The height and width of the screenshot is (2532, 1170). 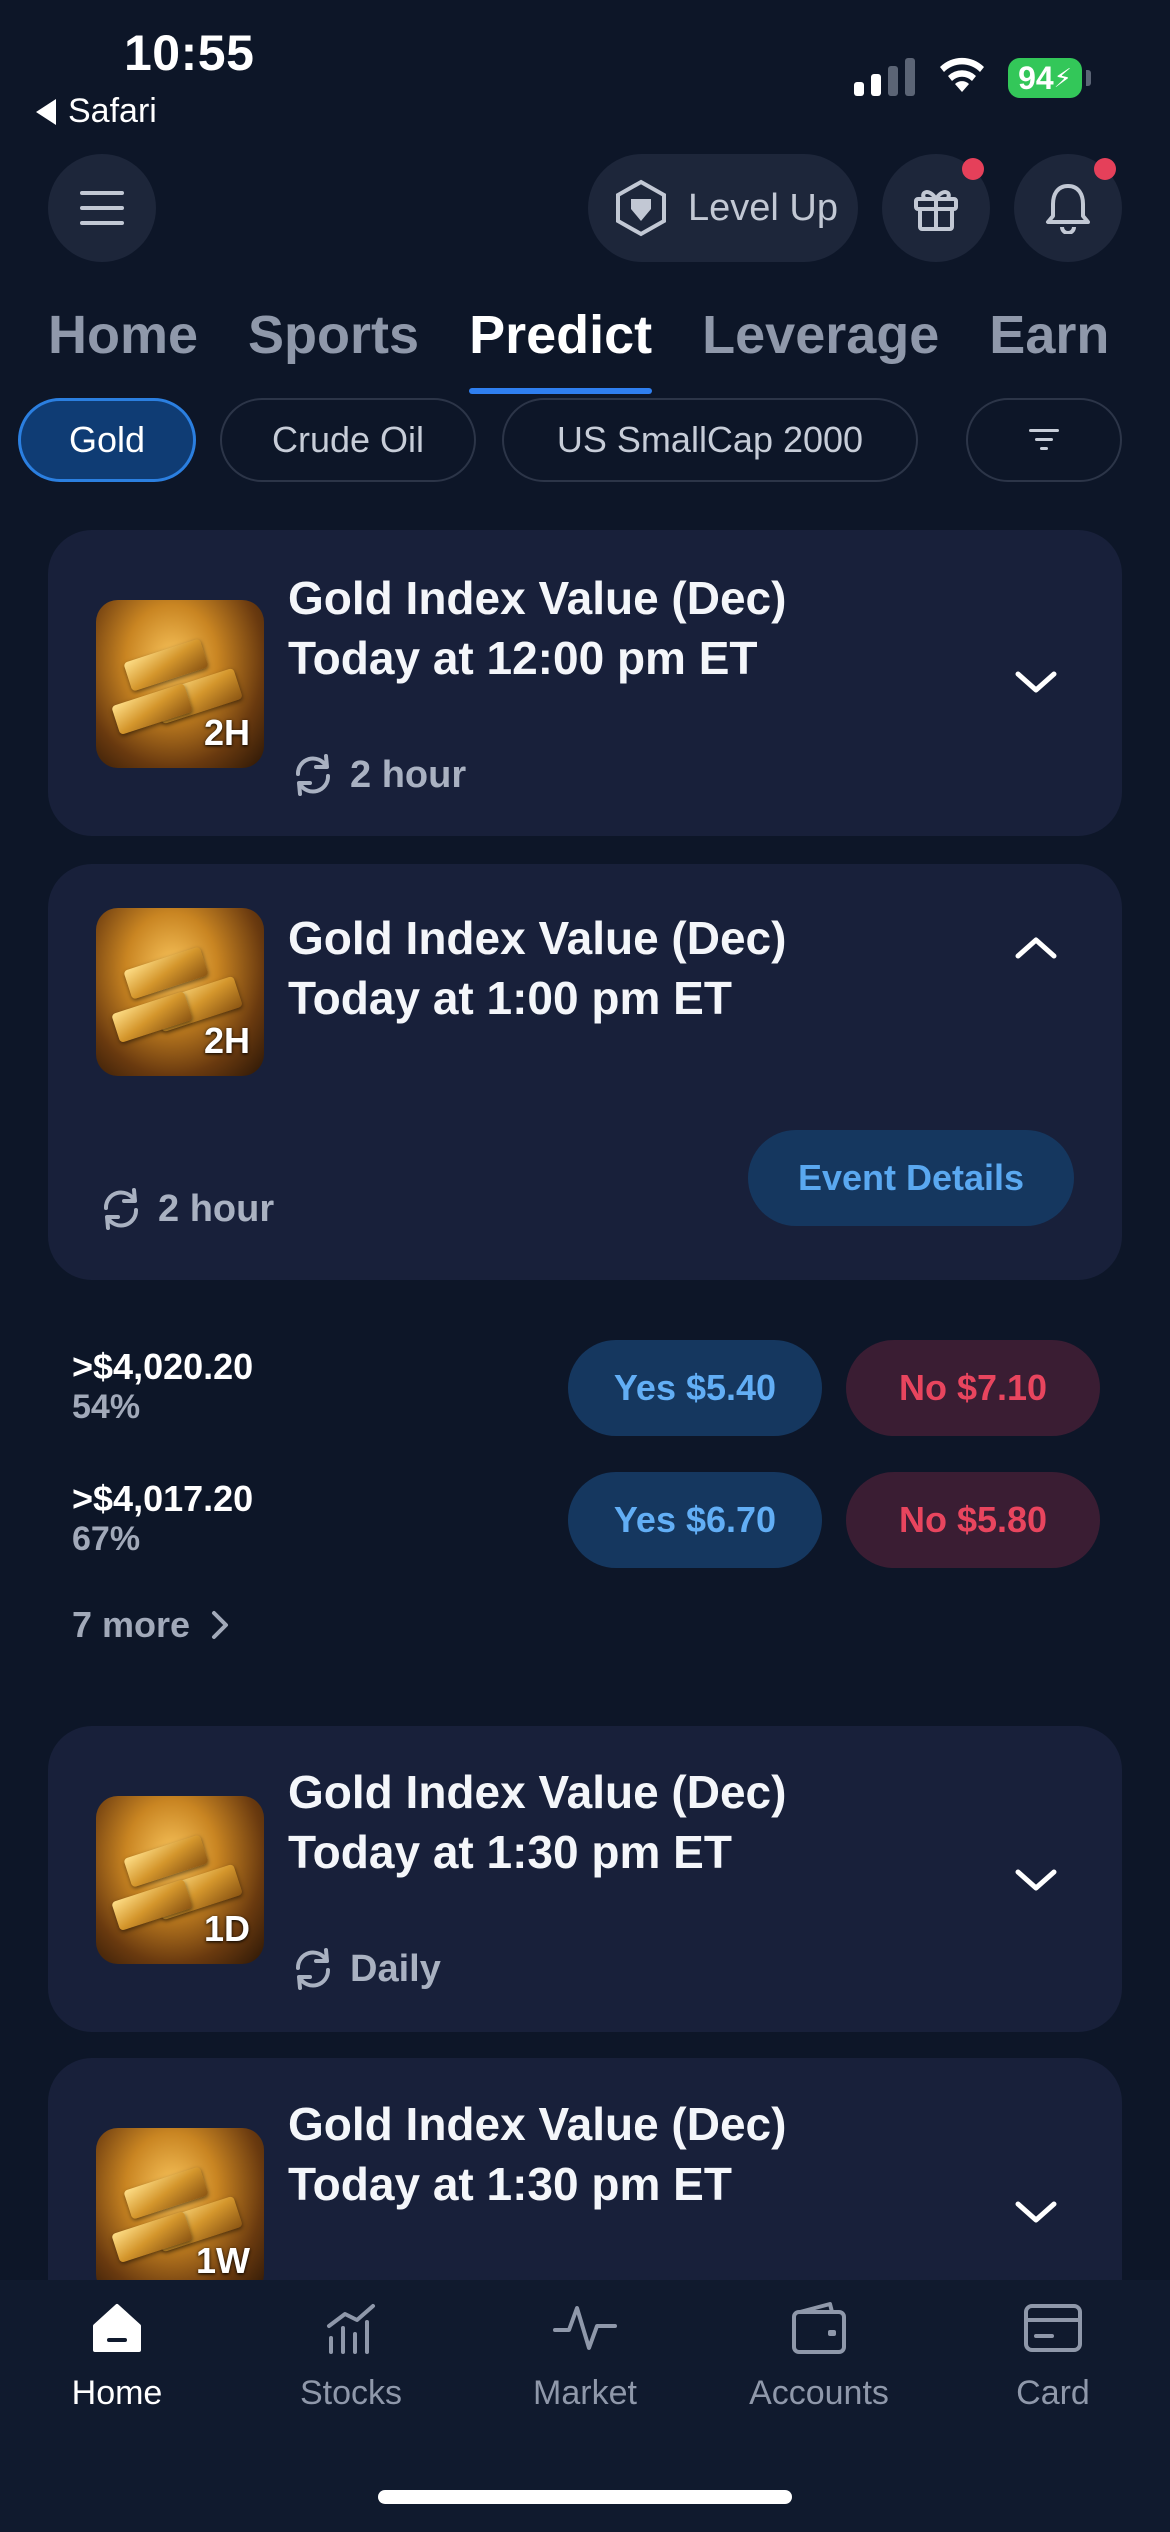 What do you see at coordinates (1053, 2393) in the screenshot?
I see `nav-card-label: Card` at bounding box center [1053, 2393].